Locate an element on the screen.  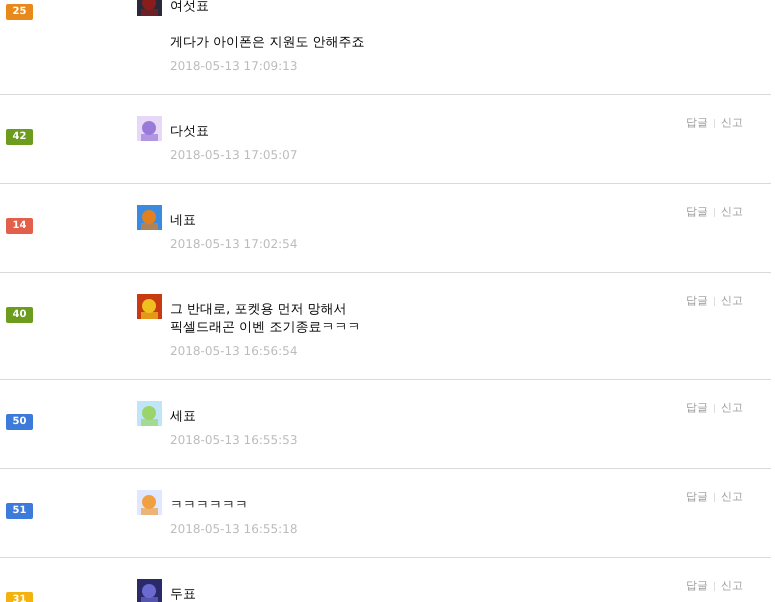
level-badge: 50 is located at coordinates (19, 422).